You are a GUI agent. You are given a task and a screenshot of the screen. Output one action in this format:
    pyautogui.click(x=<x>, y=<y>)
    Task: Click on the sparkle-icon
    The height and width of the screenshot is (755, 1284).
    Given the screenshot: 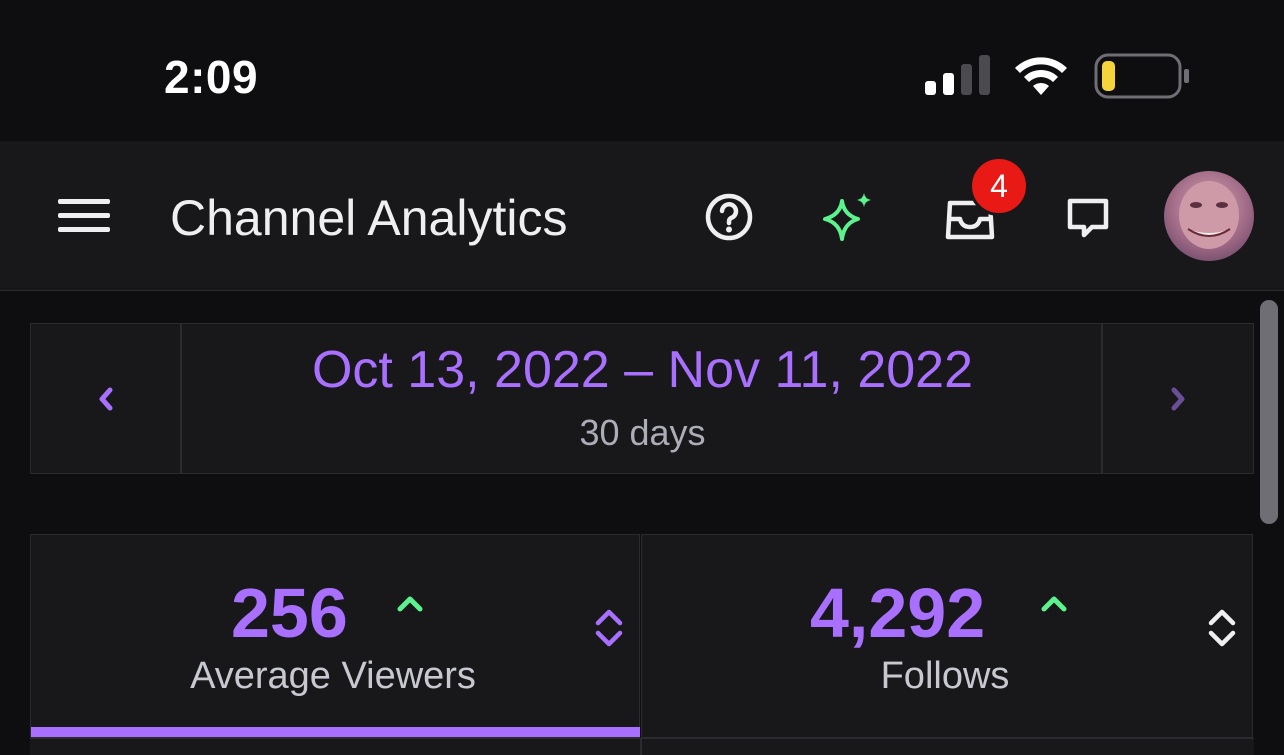 What is the action you would take?
    pyautogui.click(x=848, y=217)
    